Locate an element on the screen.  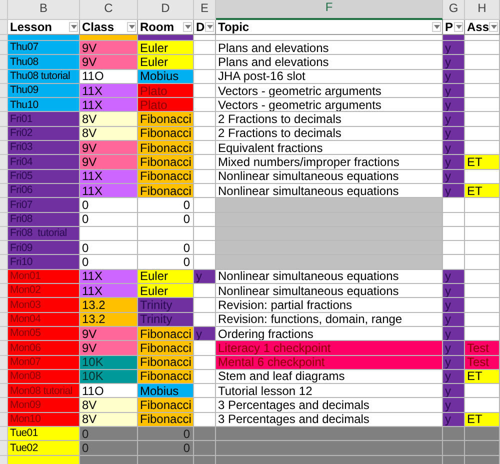
column-header: G is located at coordinates (454, 10).